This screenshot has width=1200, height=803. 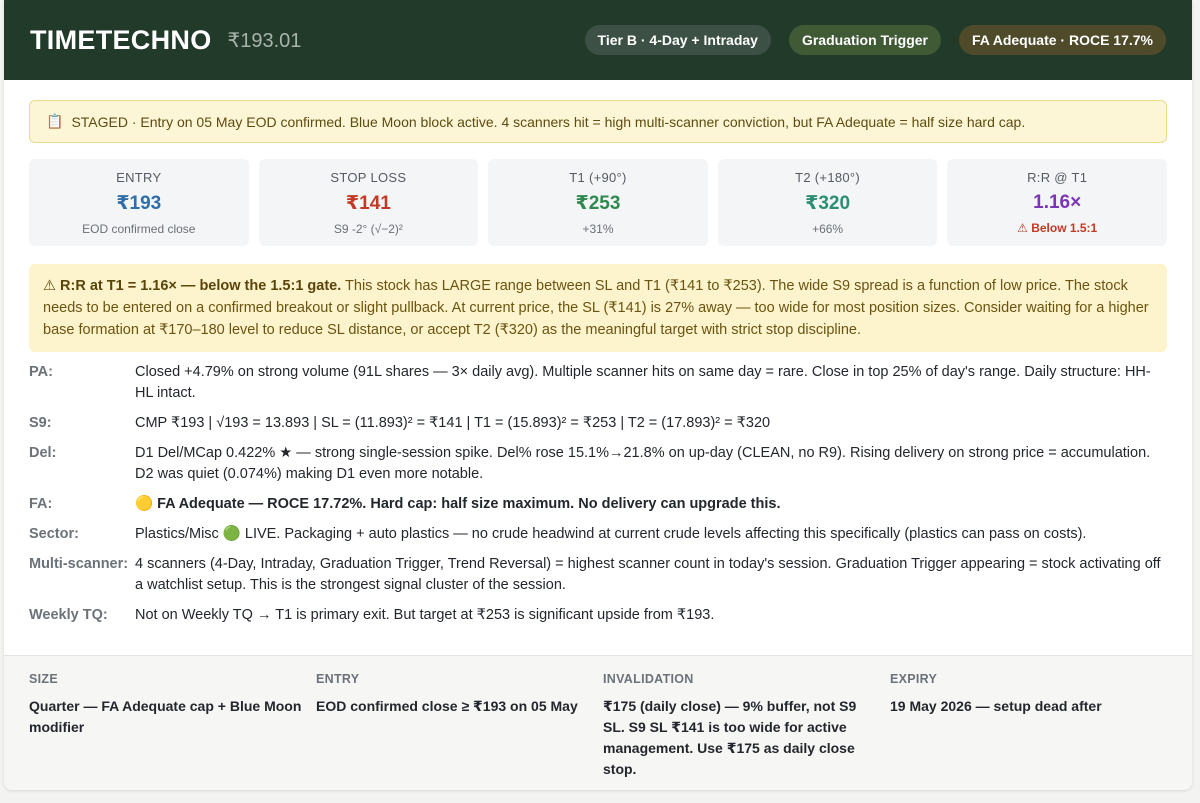 I want to click on row-key: Del:, so click(x=43, y=453).